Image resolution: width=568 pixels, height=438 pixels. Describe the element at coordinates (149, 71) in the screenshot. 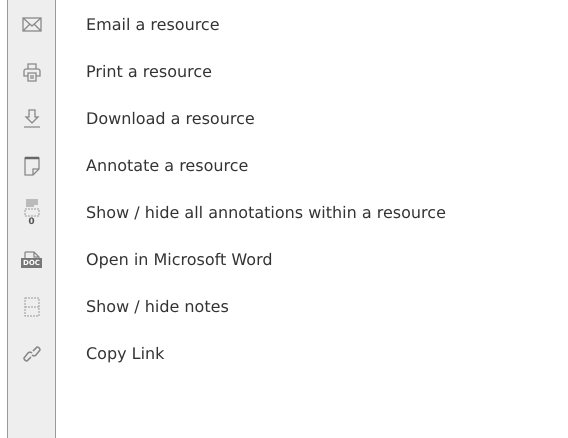

I see `action-label: Print a resource` at that location.